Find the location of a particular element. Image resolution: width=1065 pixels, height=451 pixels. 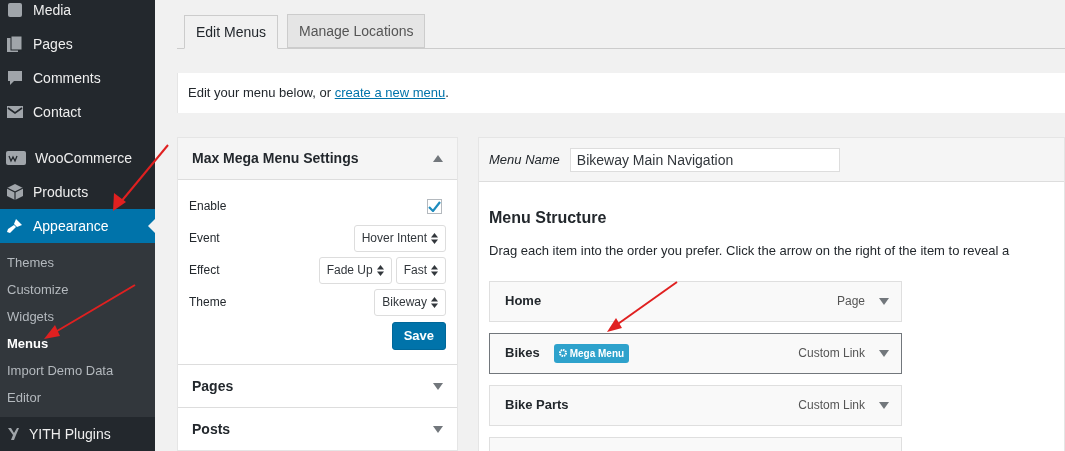

sidebar-item: Pages is located at coordinates (77, 44).